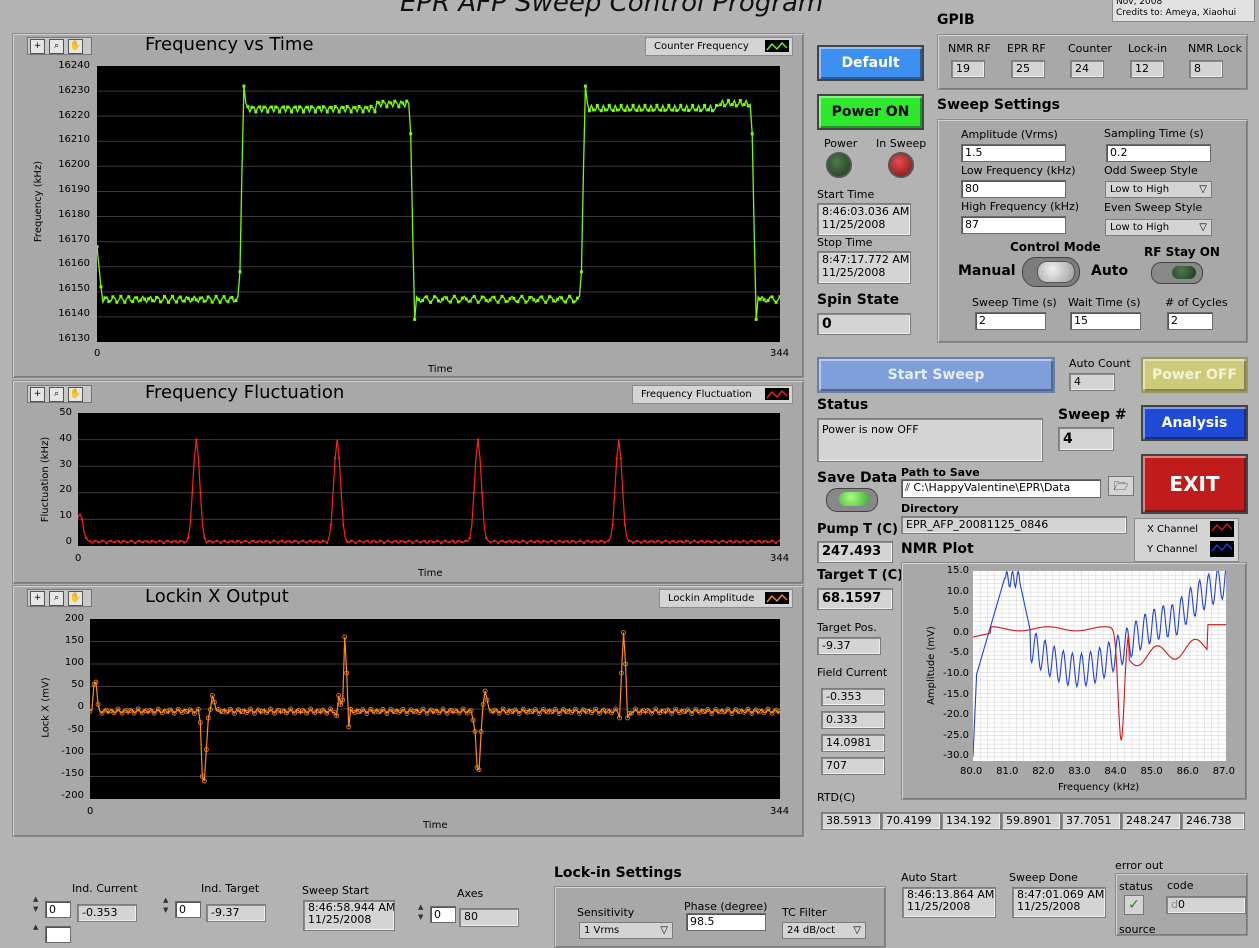 The width and height of the screenshot is (1259, 948). What do you see at coordinates (1013, 189) in the screenshot?
I see `low-frequency-input: 80` at bounding box center [1013, 189].